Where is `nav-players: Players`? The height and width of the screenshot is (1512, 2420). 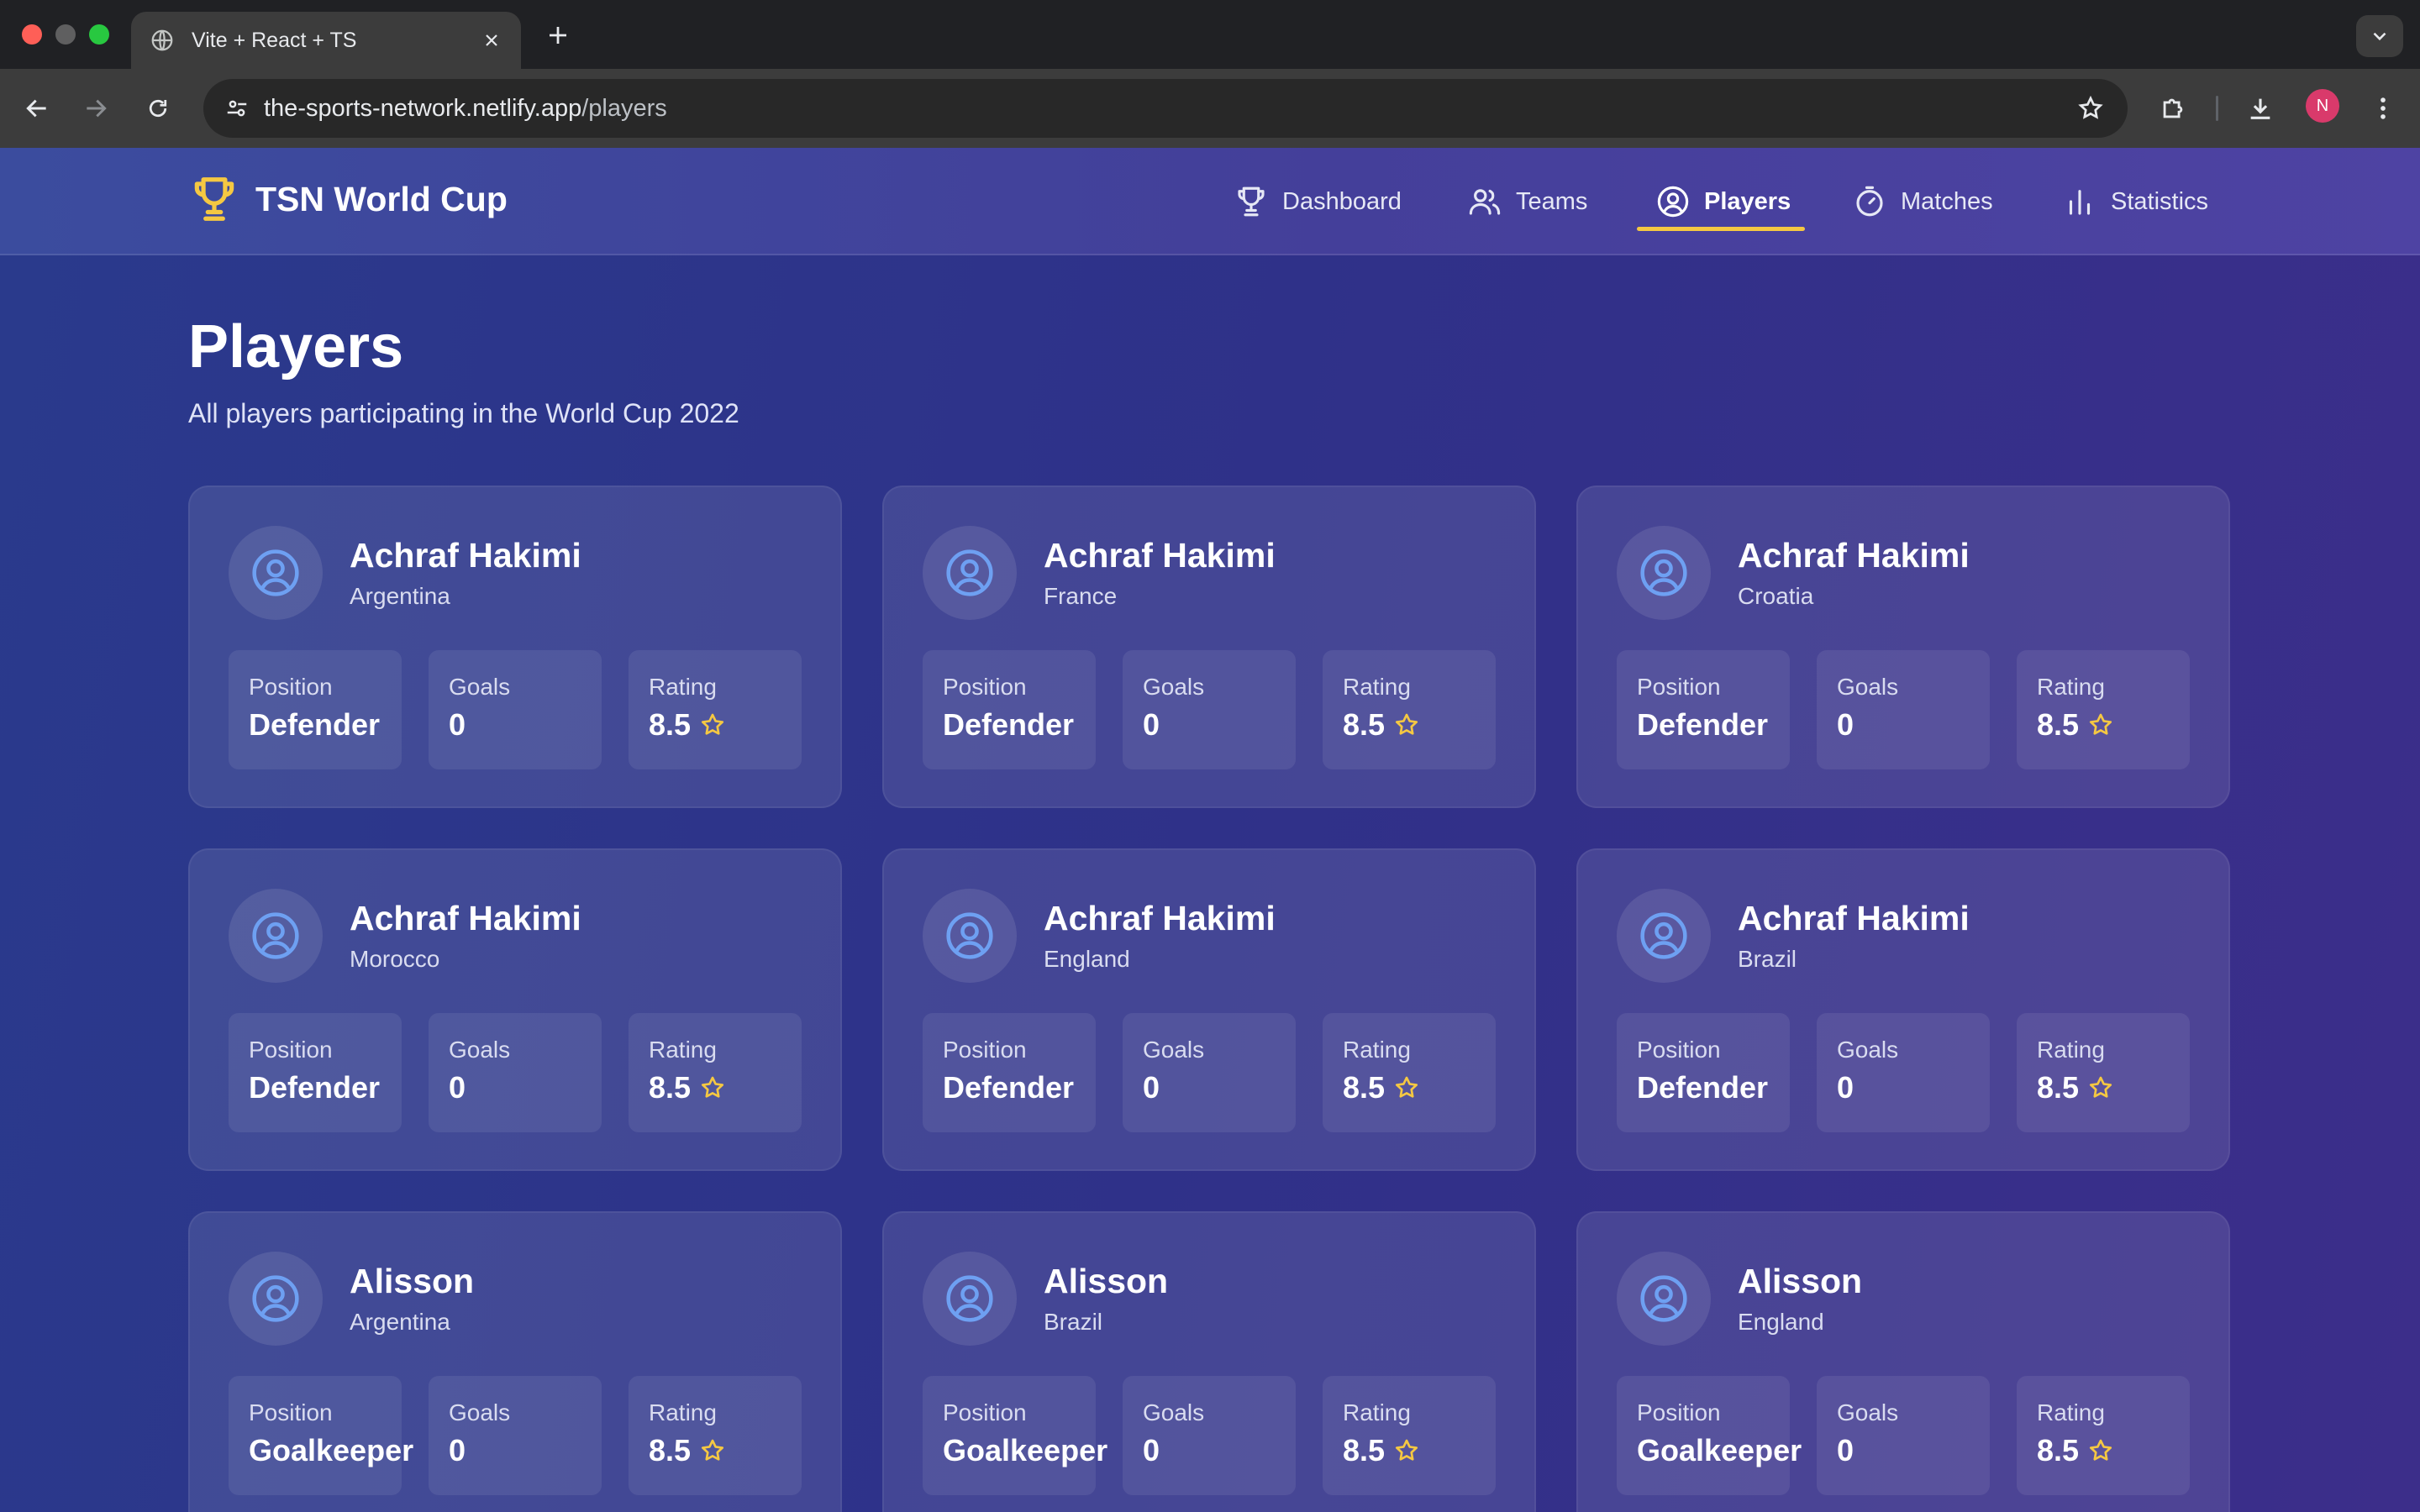 nav-players: Players is located at coordinates (1723, 201).